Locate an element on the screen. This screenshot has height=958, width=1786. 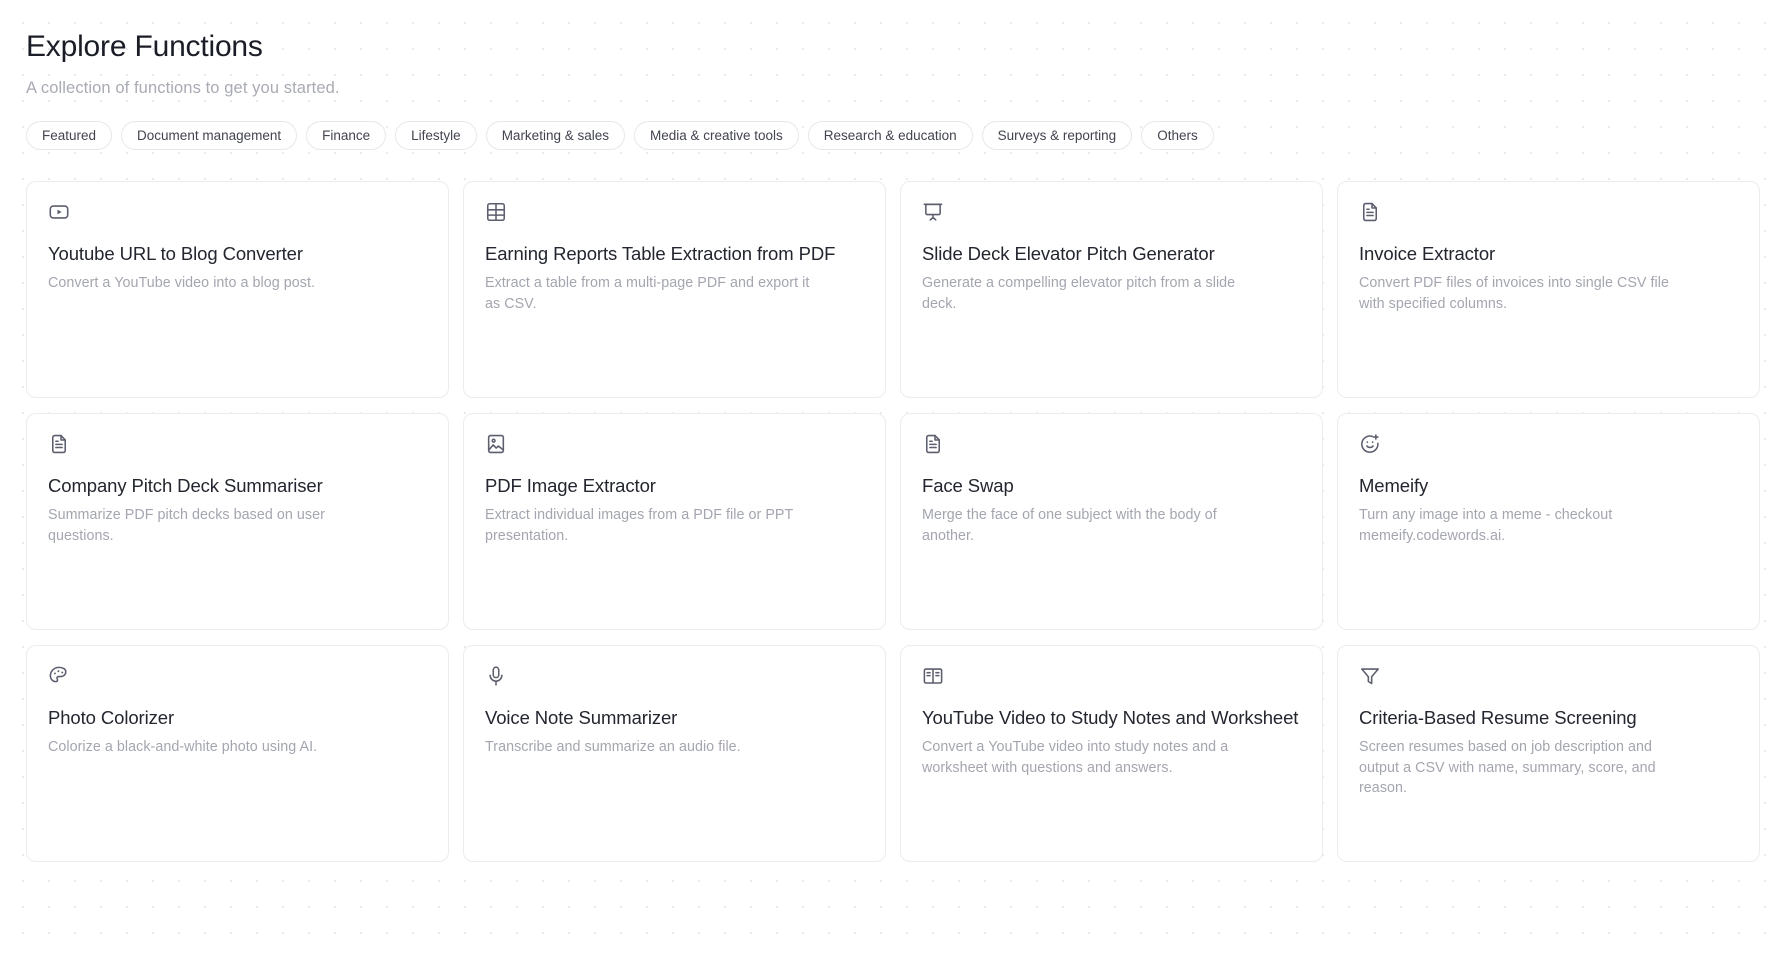
function-card-title: Voice Note Summarizer is located at coordinates (581, 717).